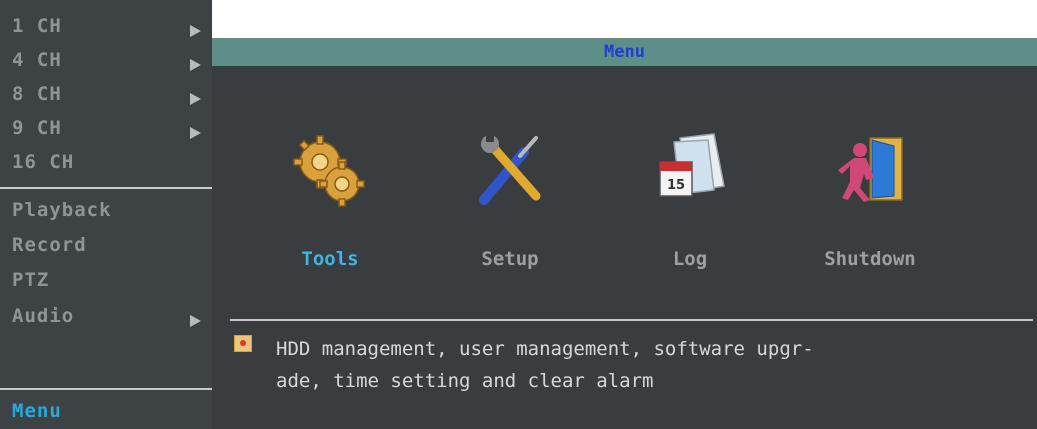 This screenshot has height=429, width=1037. What do you see at coordinates (510, 169) in the screenshot?
I see `wrench-screwdriver-icon` at bounding box center [510, 169].